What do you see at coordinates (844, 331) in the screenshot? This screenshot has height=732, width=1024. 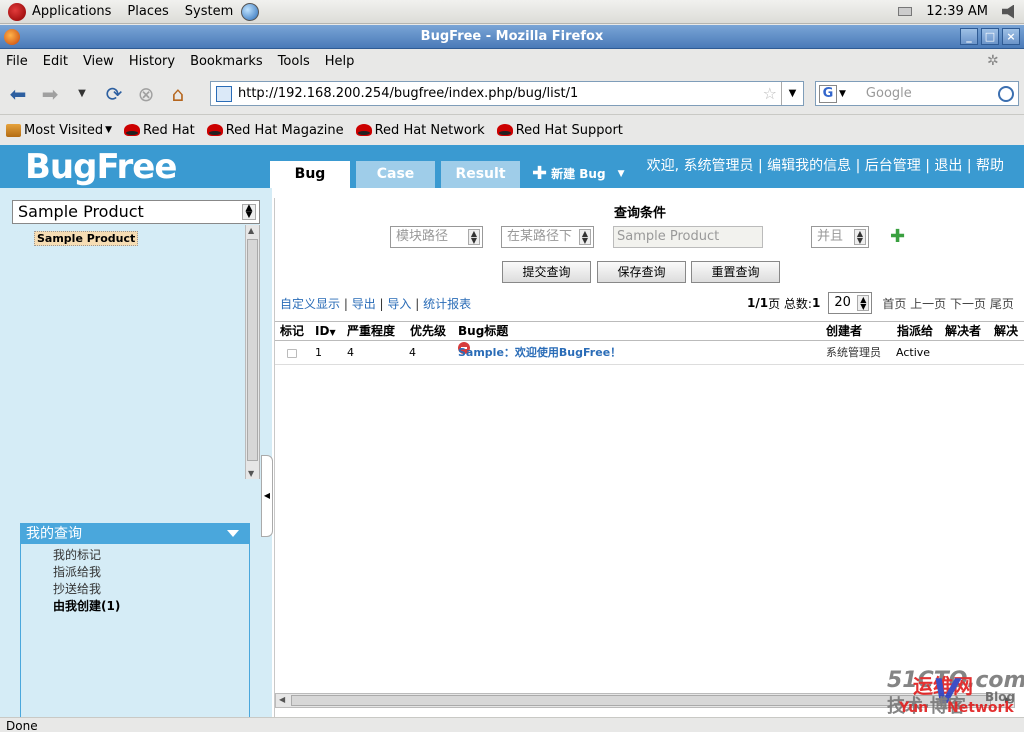 I see `col-creator: 创建者` at bounding box center [844, 331].